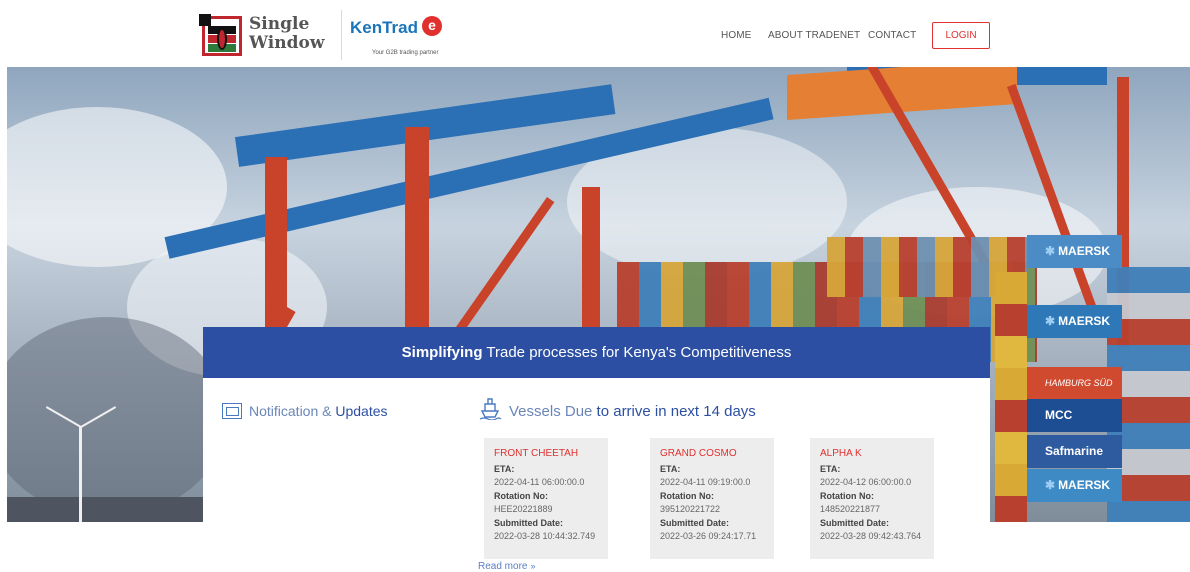 The height and width of the screenshot is (572, 1190). Describe the element at coordinates (506, 566) in the screenshot. I see `read-more-link: Read more»` at that location.